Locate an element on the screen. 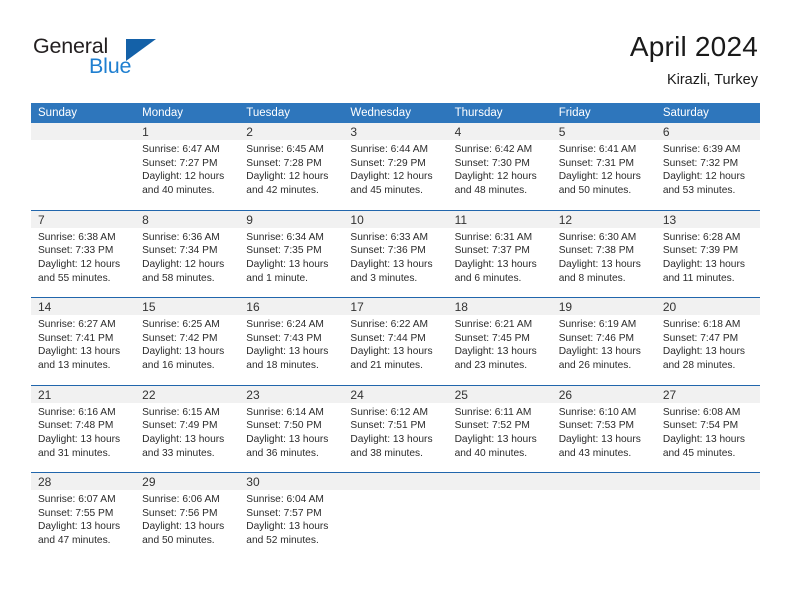  day-number: 3 is located at coordinates (395, 131).